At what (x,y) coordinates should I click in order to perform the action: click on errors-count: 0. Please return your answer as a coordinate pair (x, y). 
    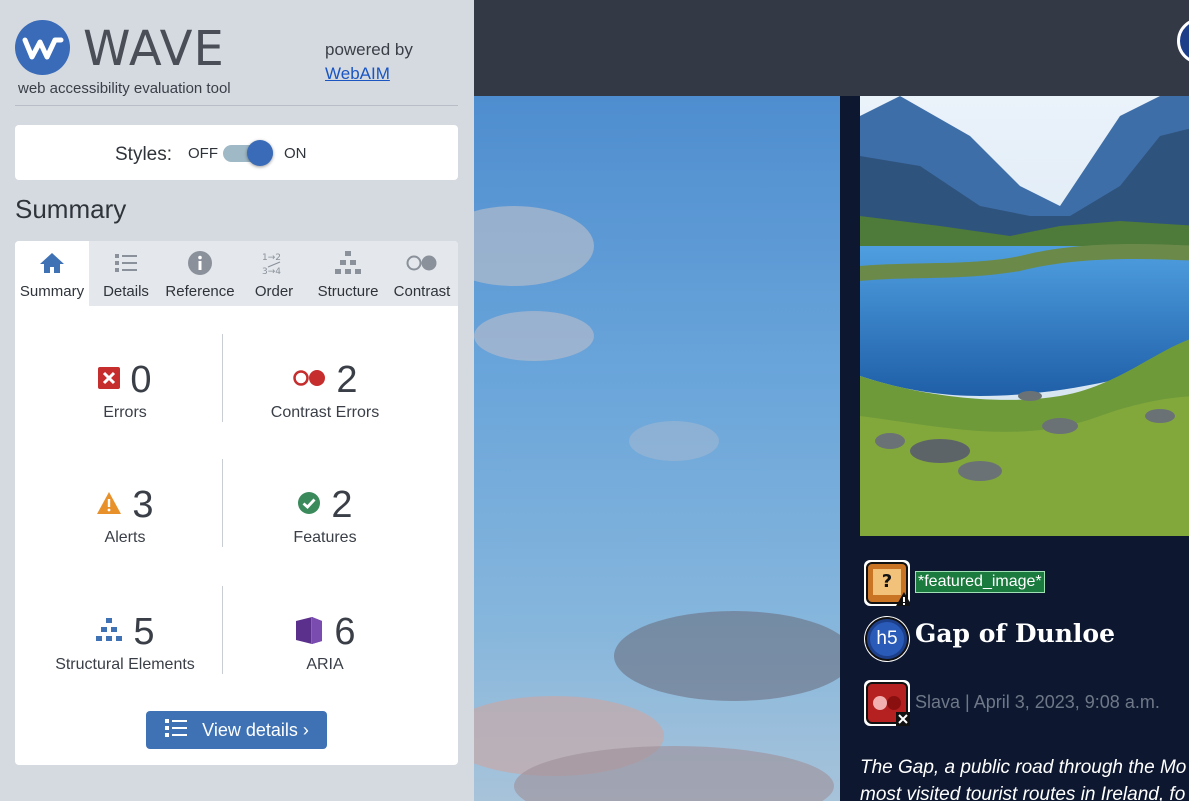
    Looking at the image, I should click on (141, 379).